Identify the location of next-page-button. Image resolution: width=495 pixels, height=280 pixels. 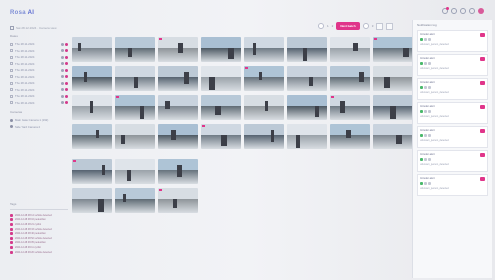
(365, 26).